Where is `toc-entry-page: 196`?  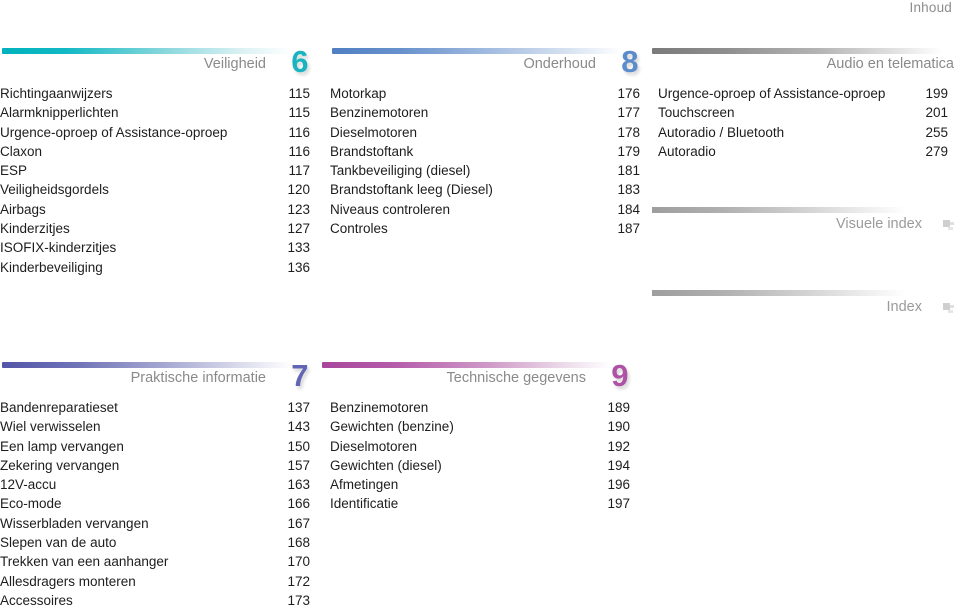
toc-entry-page: 196 is located at coordinates (618, 485).